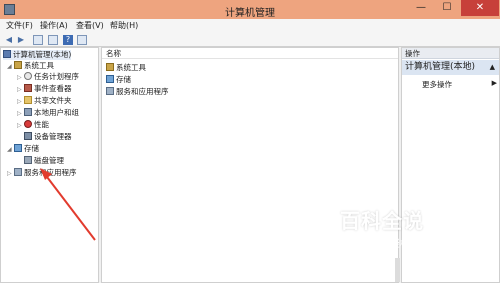  I want to click on actions-section-computer-management: 计算机管理(本地) ▲, so click(450, 67).